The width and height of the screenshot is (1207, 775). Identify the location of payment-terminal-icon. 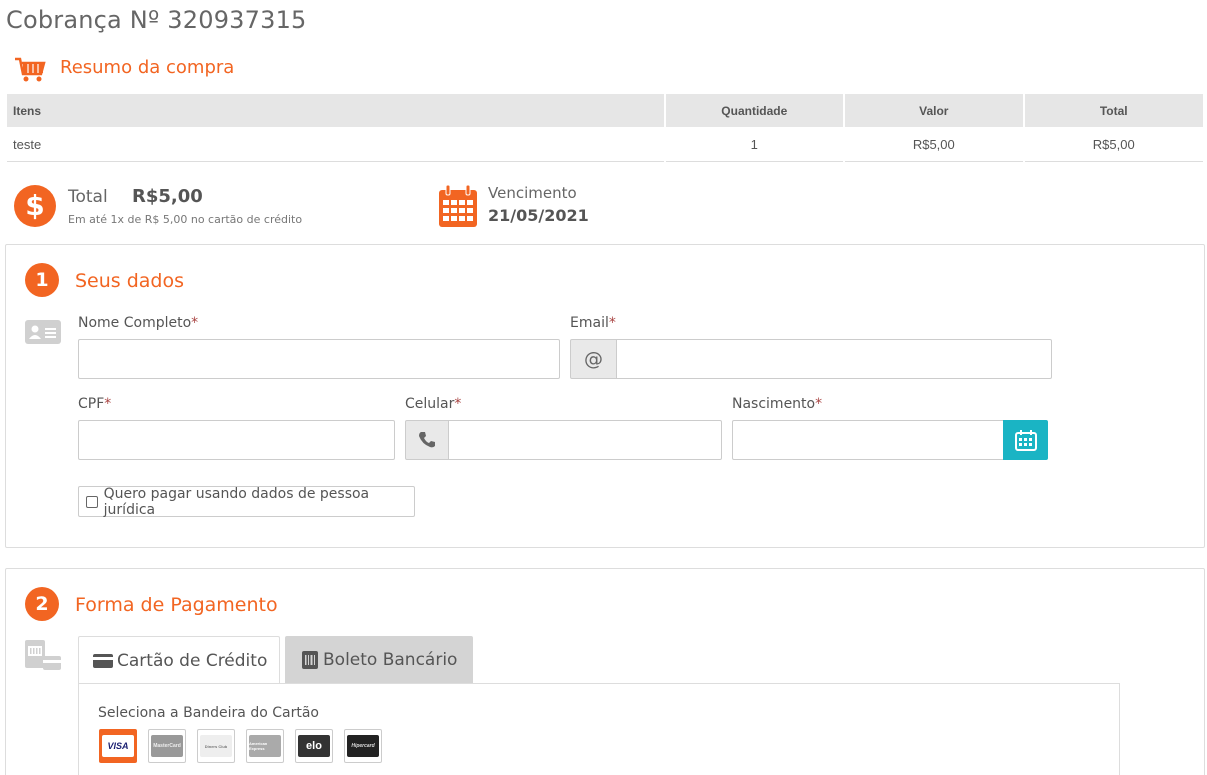
(43, 655).